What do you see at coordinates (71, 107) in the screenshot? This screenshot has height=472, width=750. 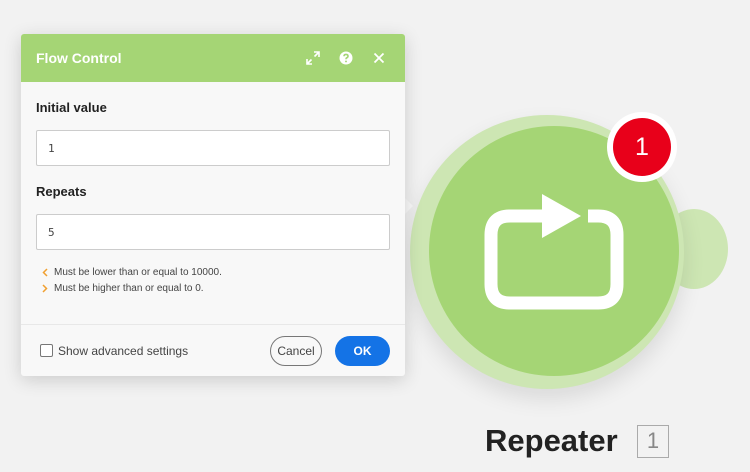 I see `initial-value-label: Initial value` at bounding box center [71, 107].